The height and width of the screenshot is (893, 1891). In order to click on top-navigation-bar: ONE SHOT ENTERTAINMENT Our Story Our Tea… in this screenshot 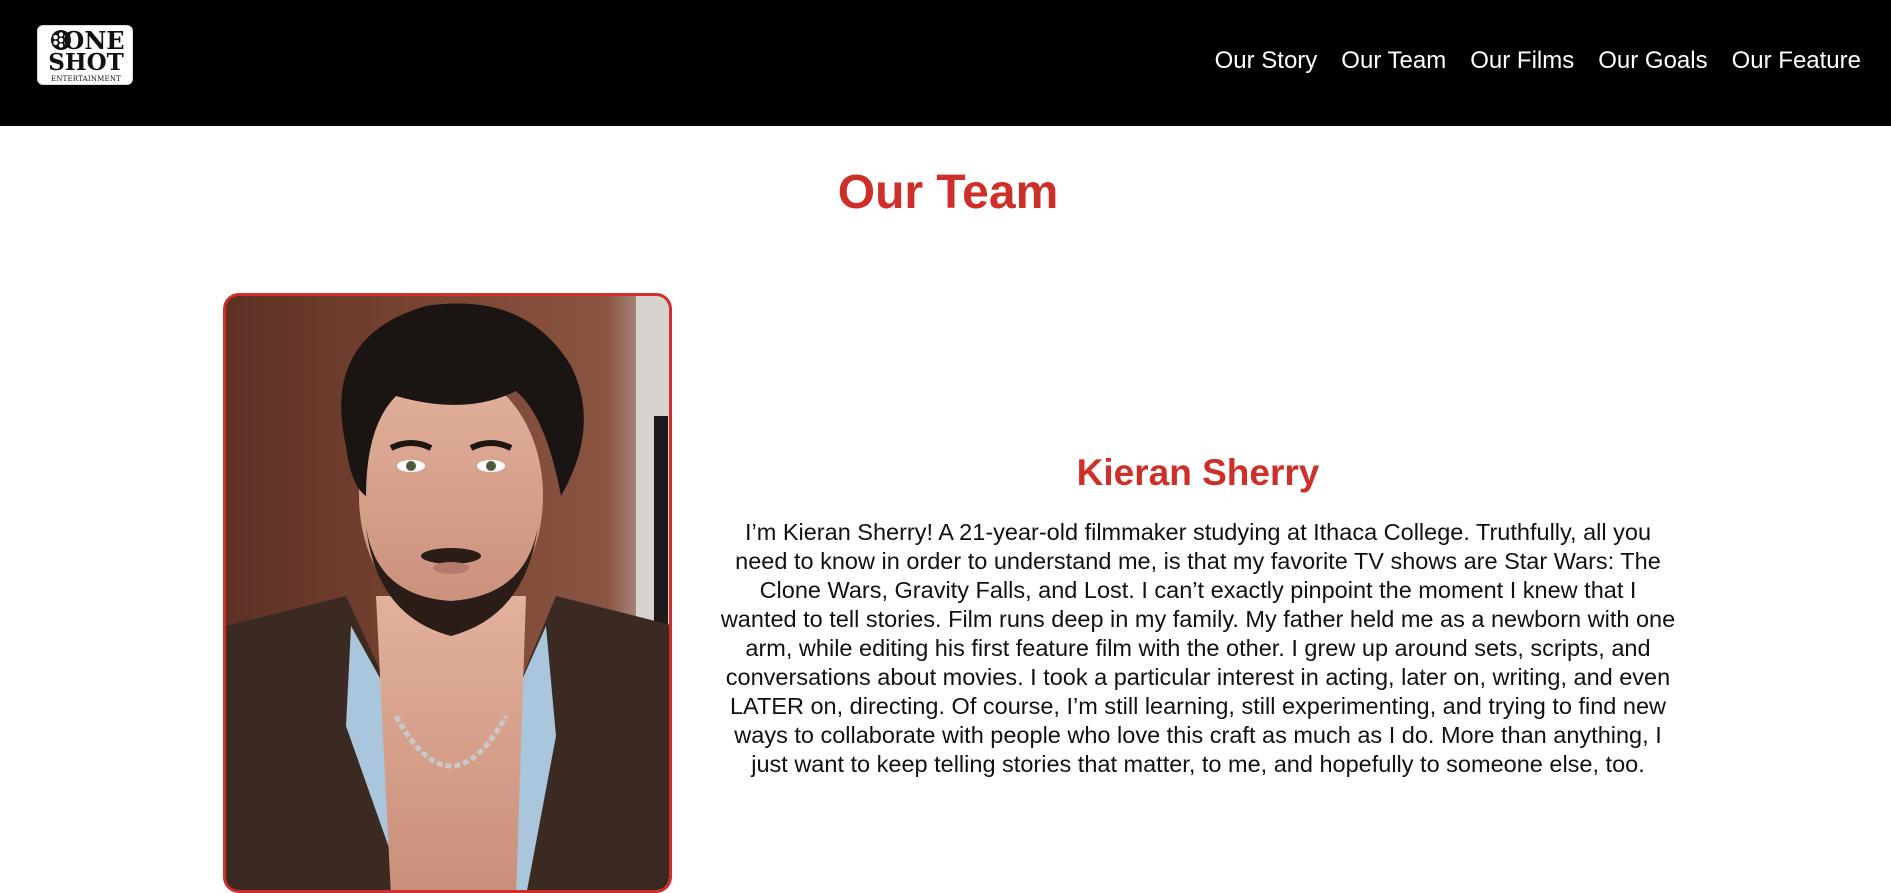, I will do `click(945, 63)`.